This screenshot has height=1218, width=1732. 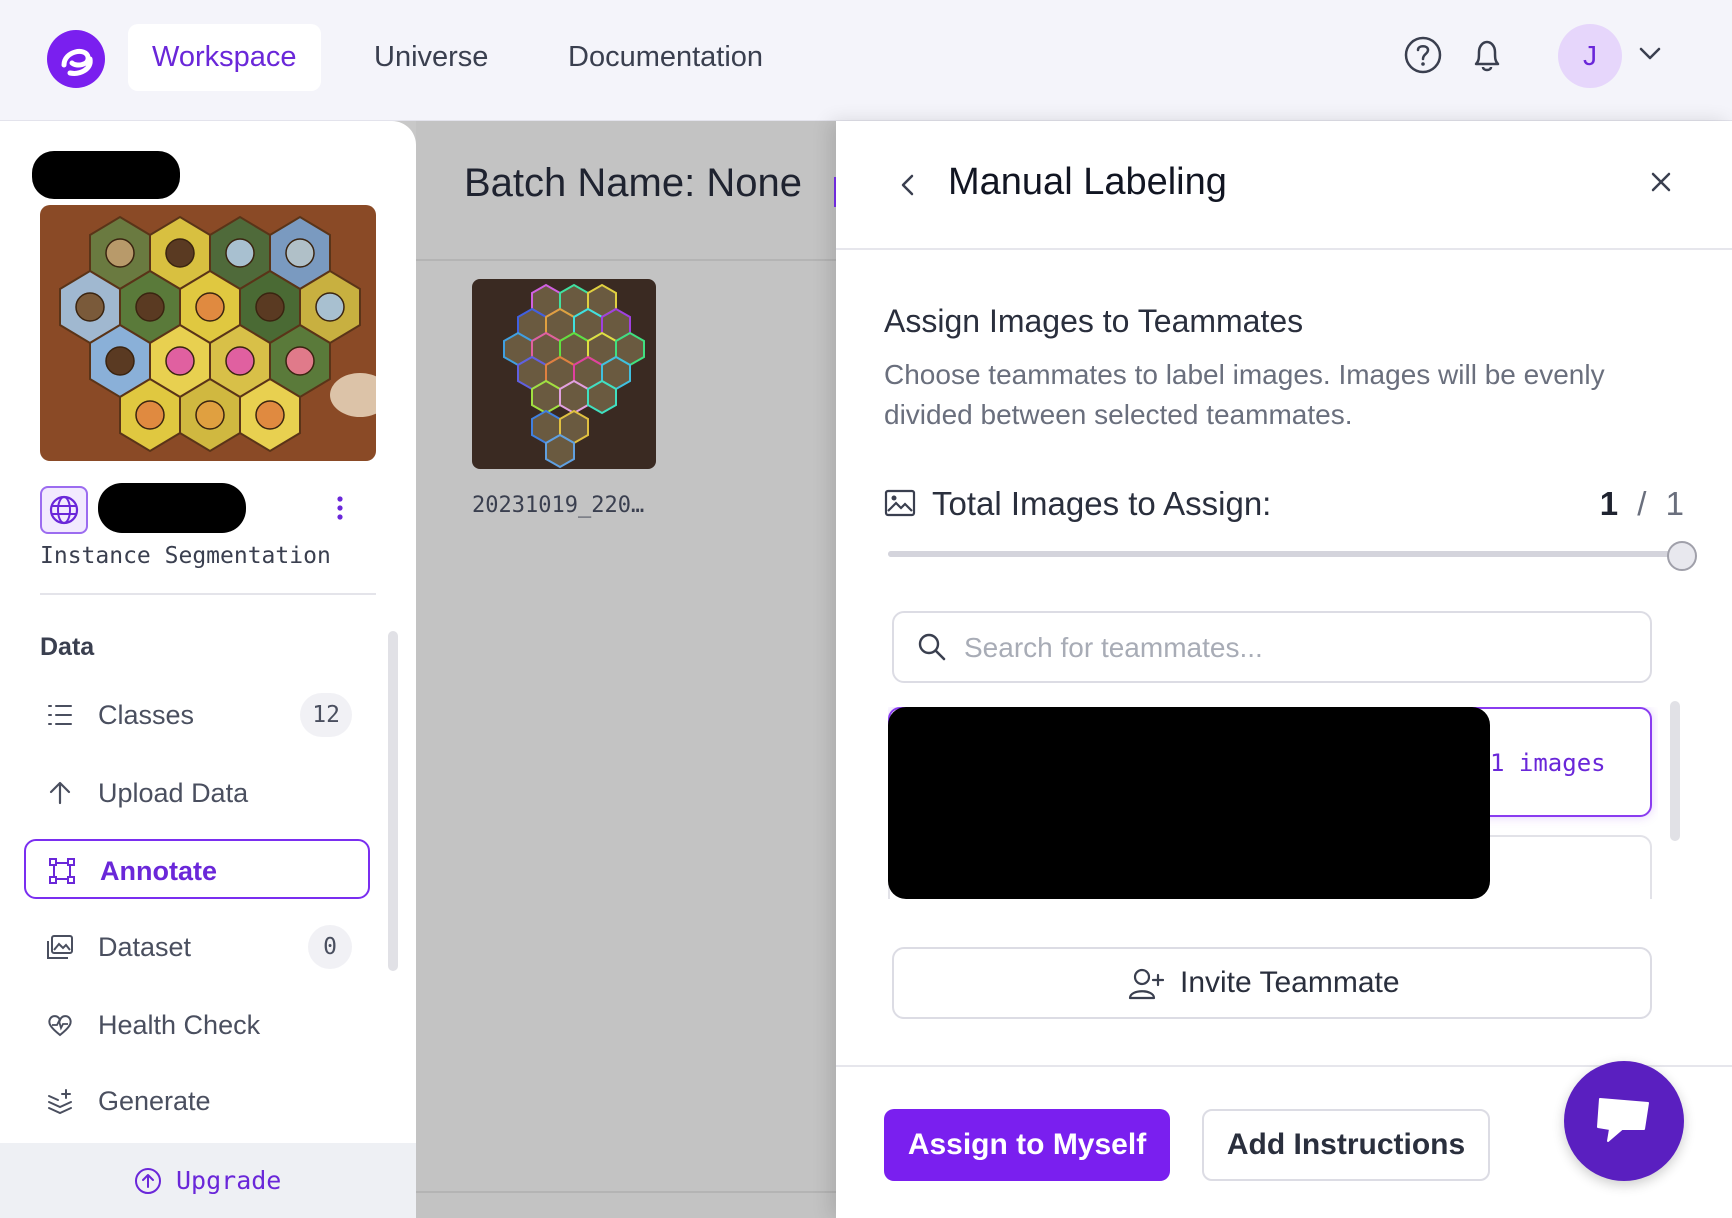 I want to click on teammate-search-input, so click(x=1299, y=648).